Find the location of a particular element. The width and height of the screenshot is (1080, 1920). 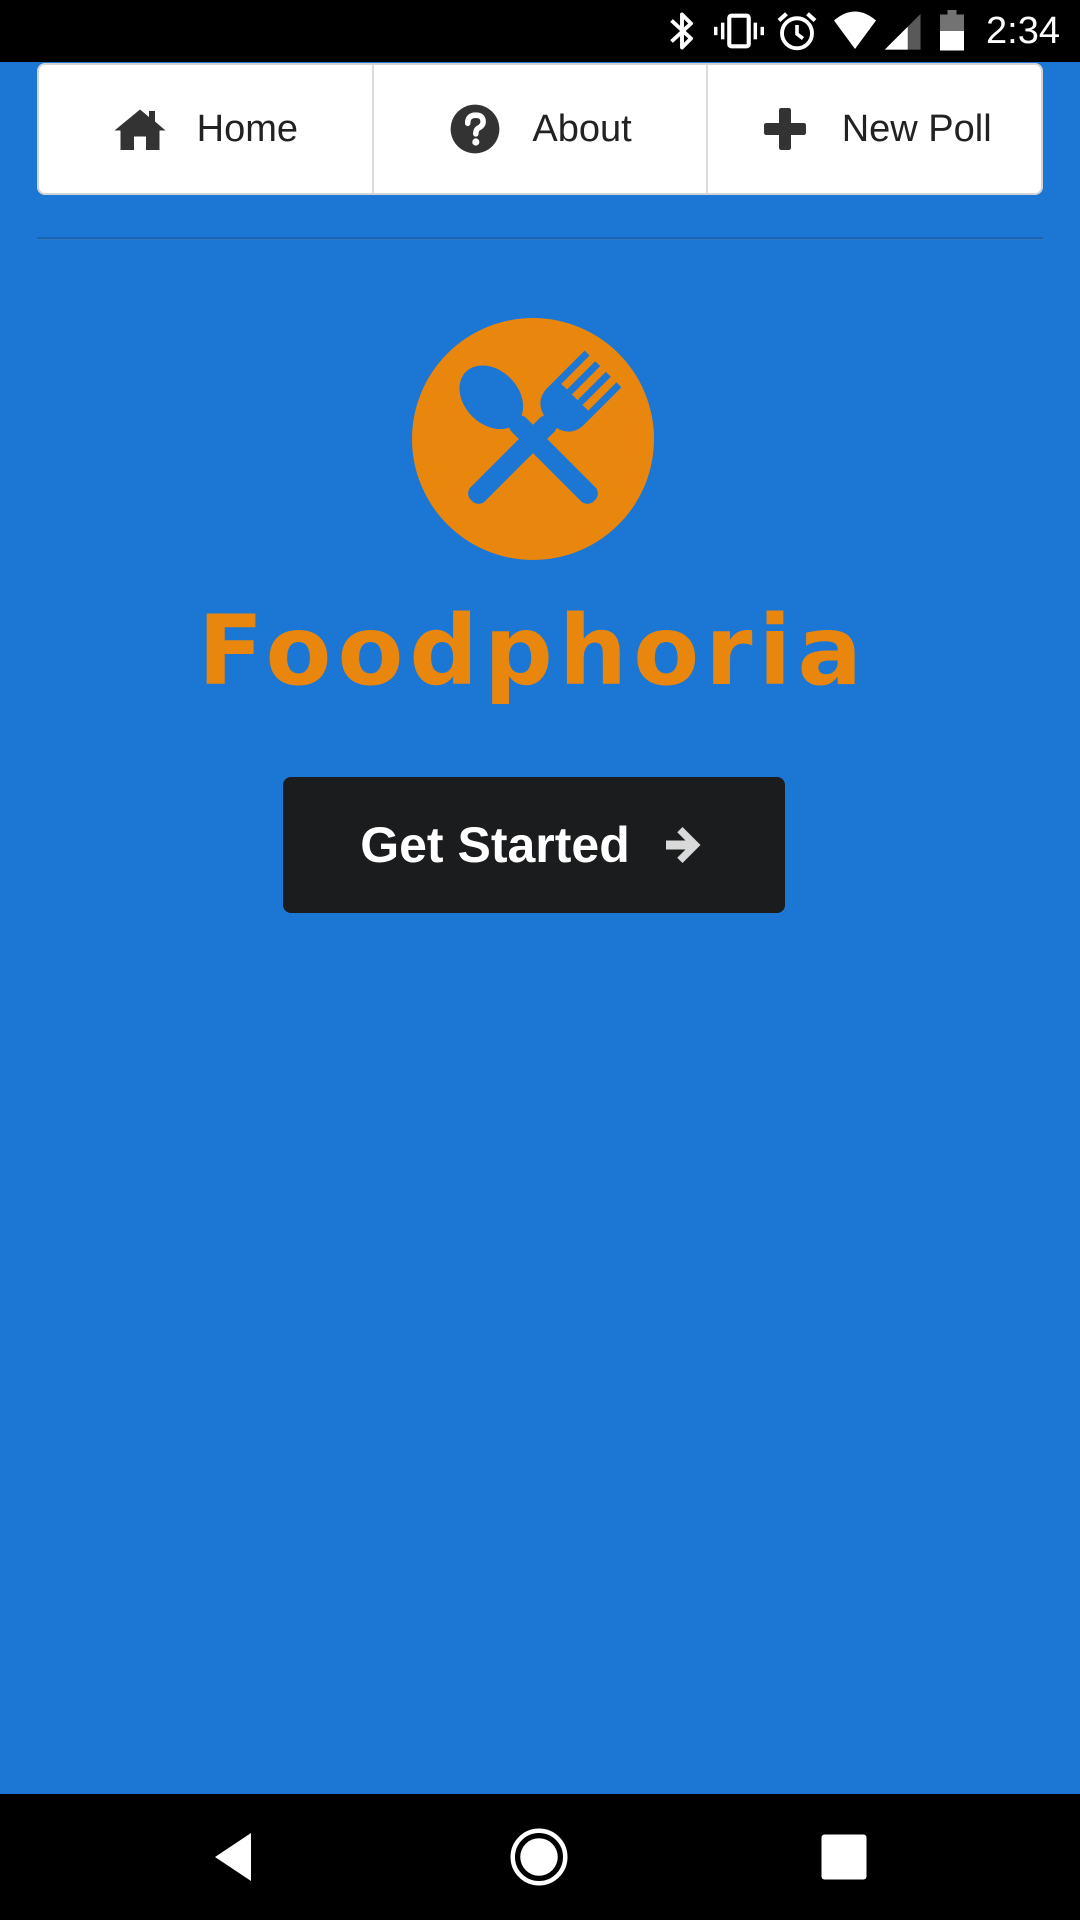

menu-item-label: About is located at coordinates (582, 128).